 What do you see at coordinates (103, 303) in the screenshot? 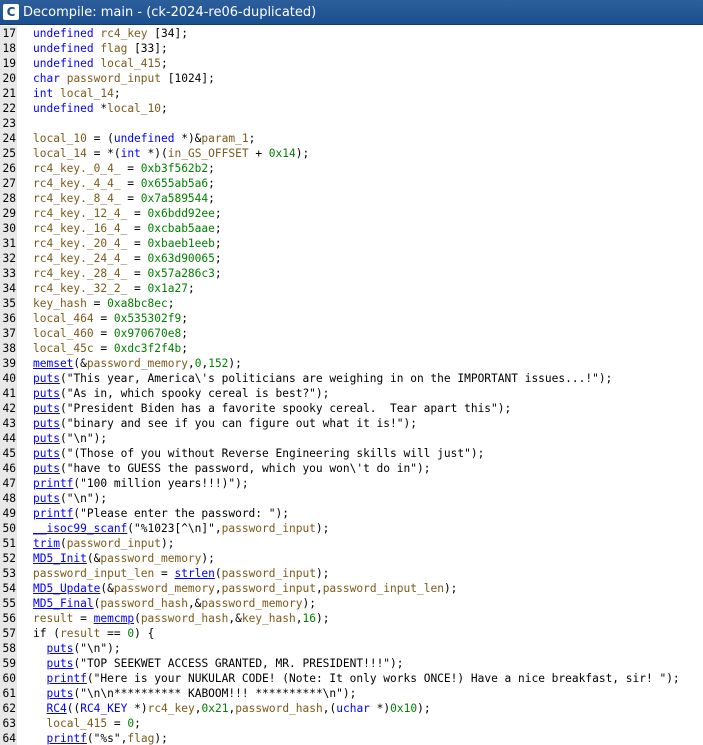
I see `code-text: key_hash = 0xa8bc8ec;` at bounding box center [103, 303].